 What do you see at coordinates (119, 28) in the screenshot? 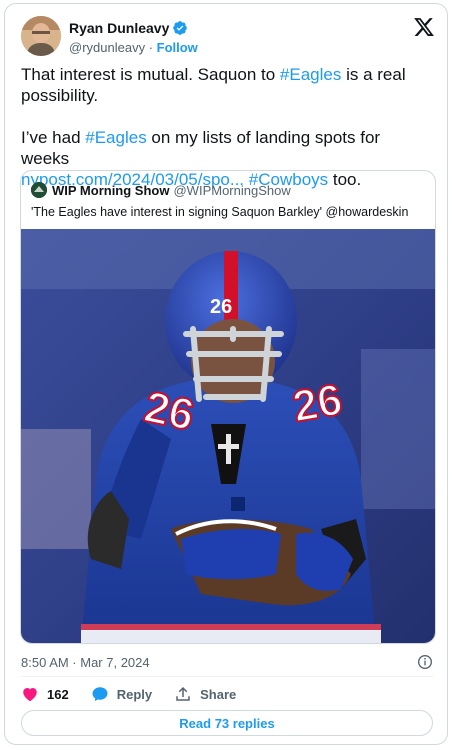
I see `author-name: Ryan Dunleavy` at bounding box center [119, 28].